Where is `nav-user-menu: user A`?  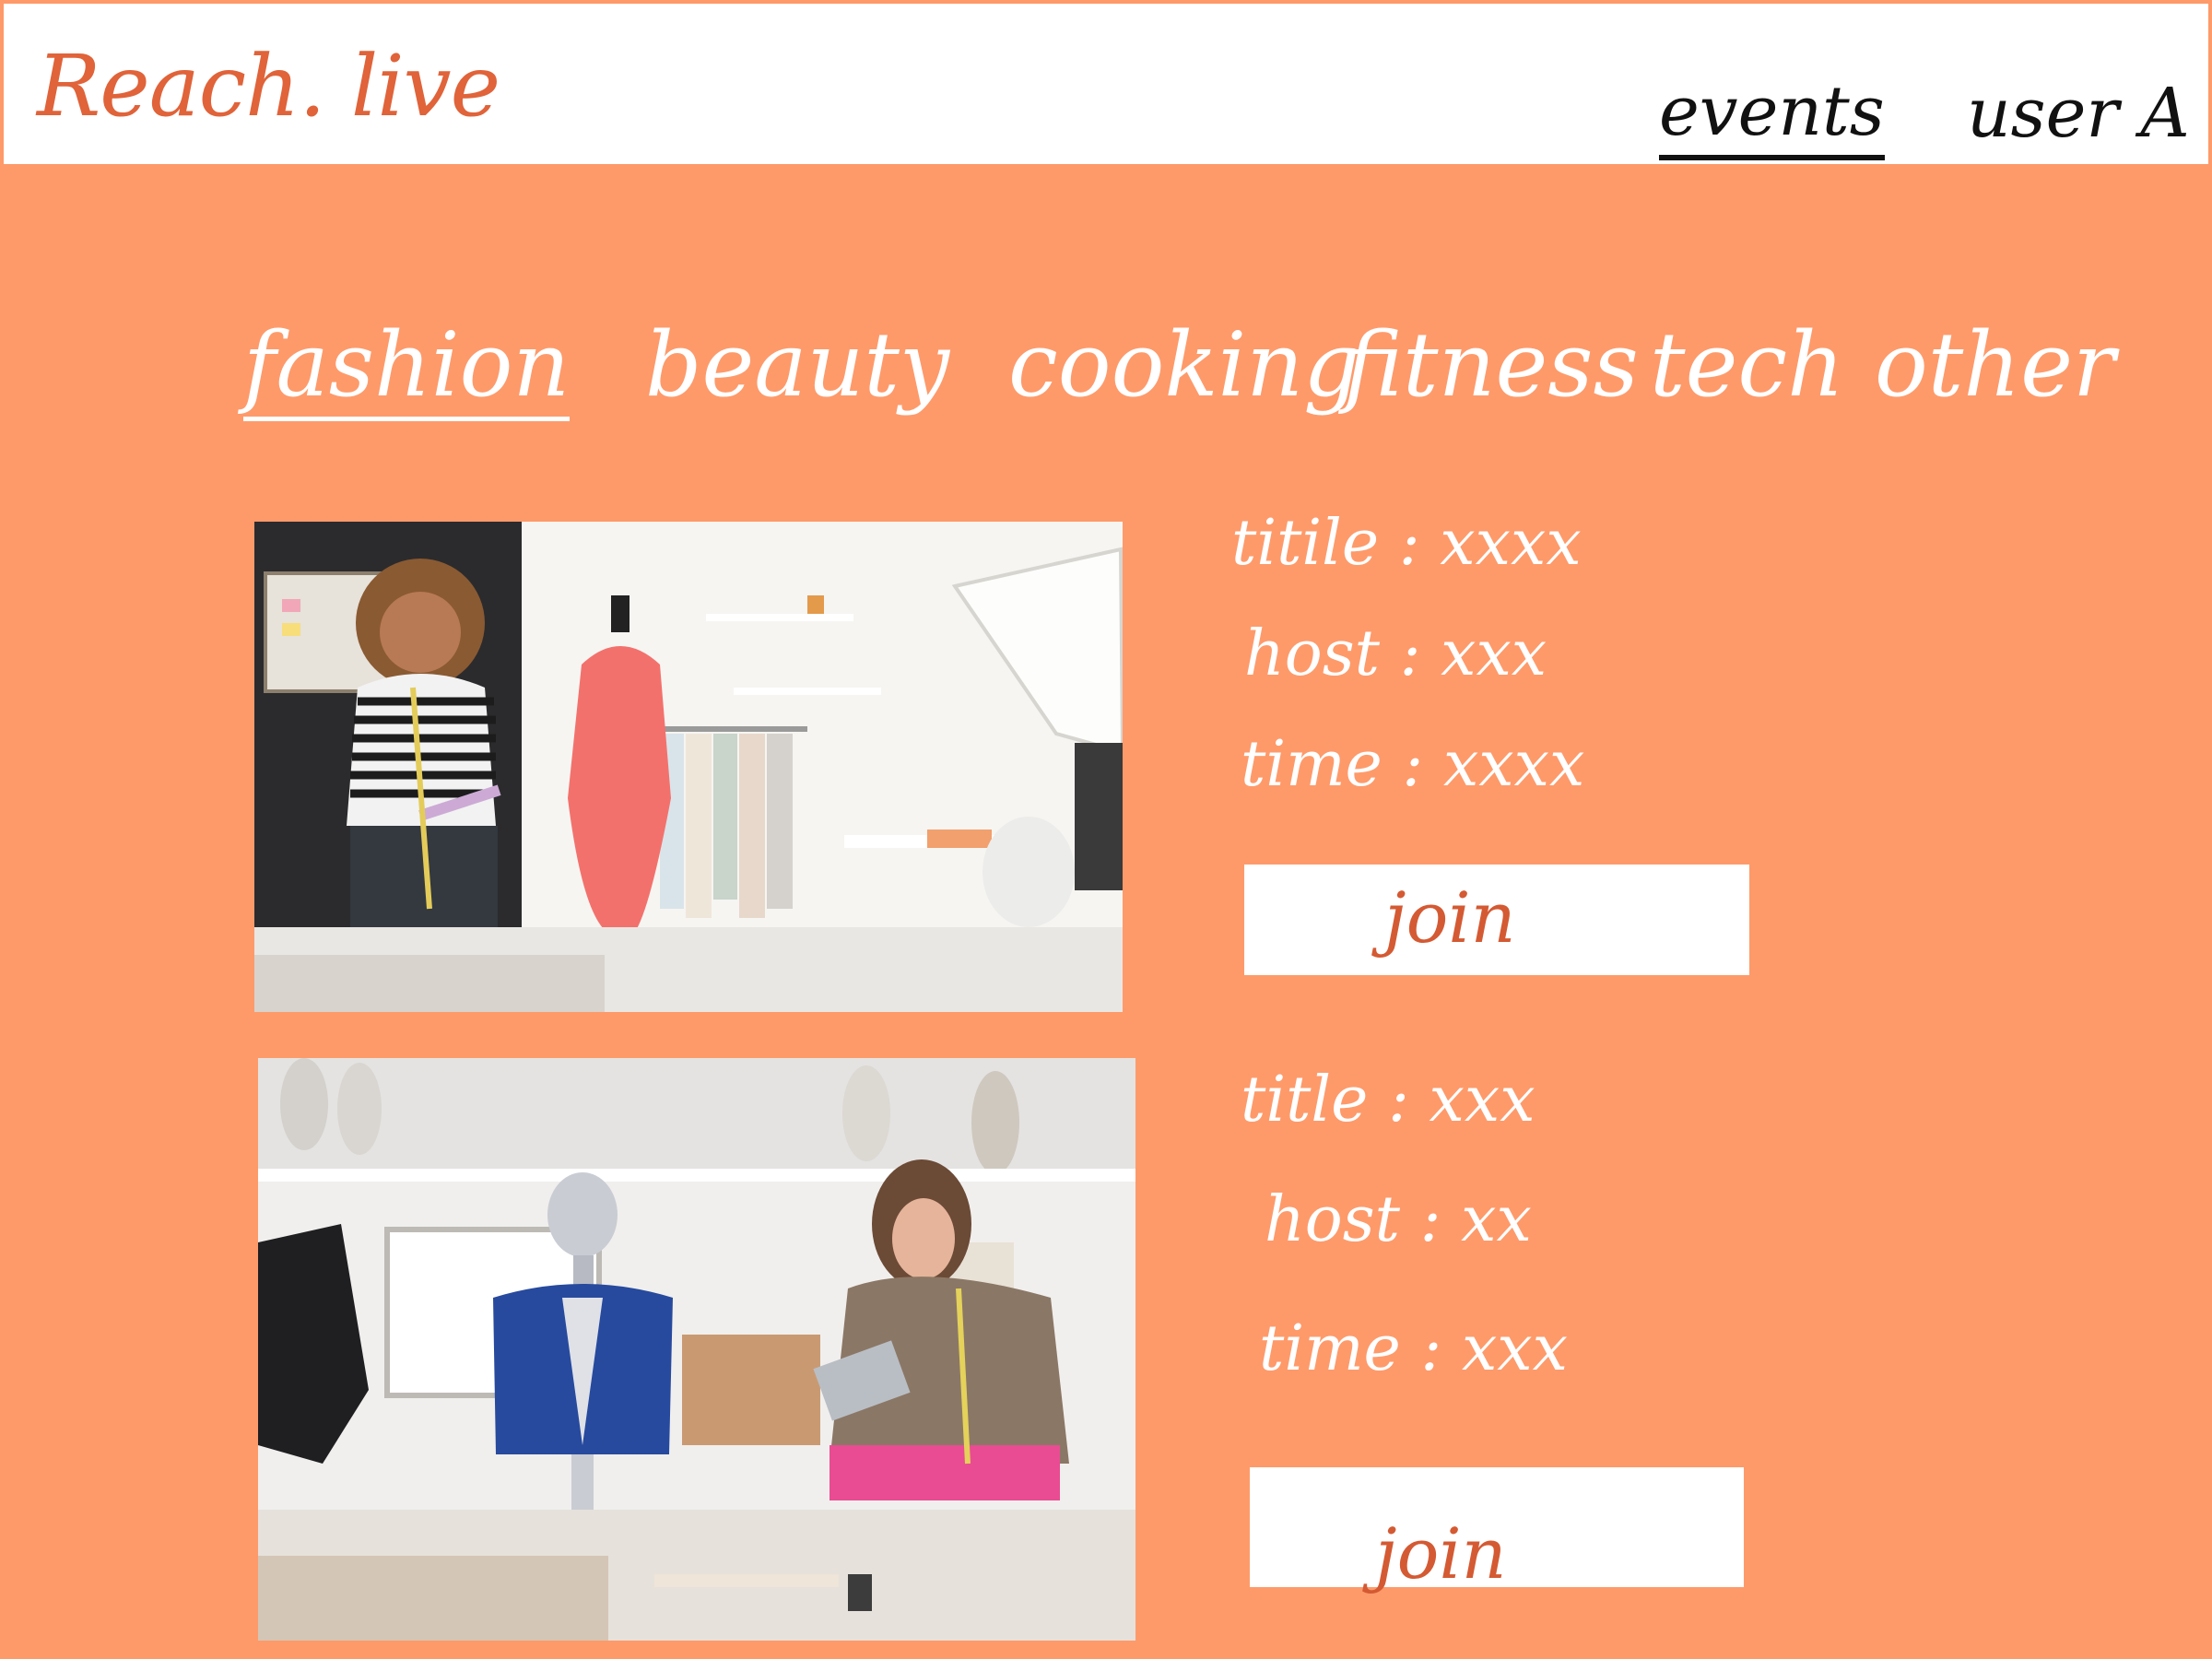 nav-user-menu: user A is located at coordinates (2078, 113).